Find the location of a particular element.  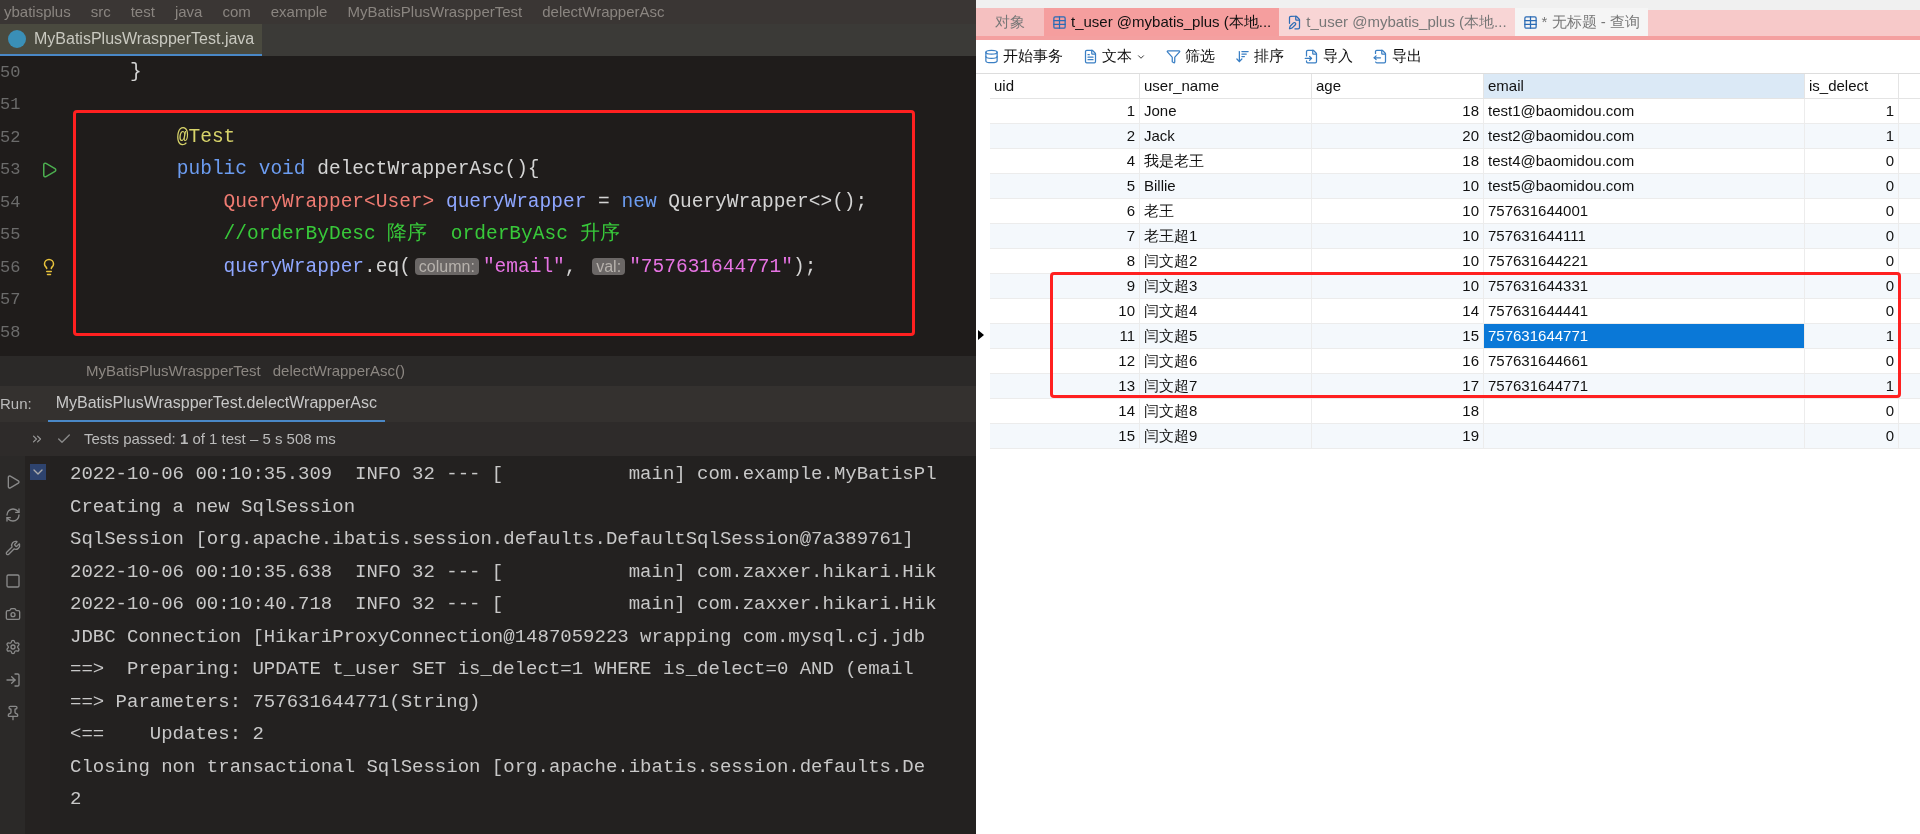

table-cell-text: test5@baomidou.com is located at coordinates (1561, 185).